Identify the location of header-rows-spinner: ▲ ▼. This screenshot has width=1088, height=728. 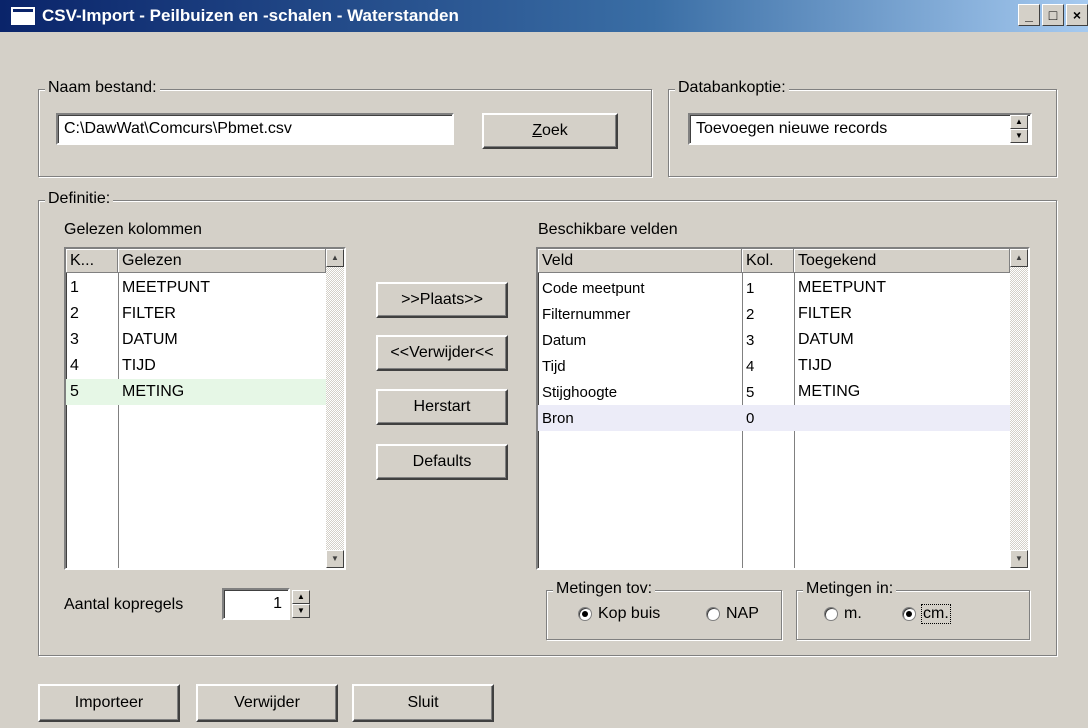
(301, 604).